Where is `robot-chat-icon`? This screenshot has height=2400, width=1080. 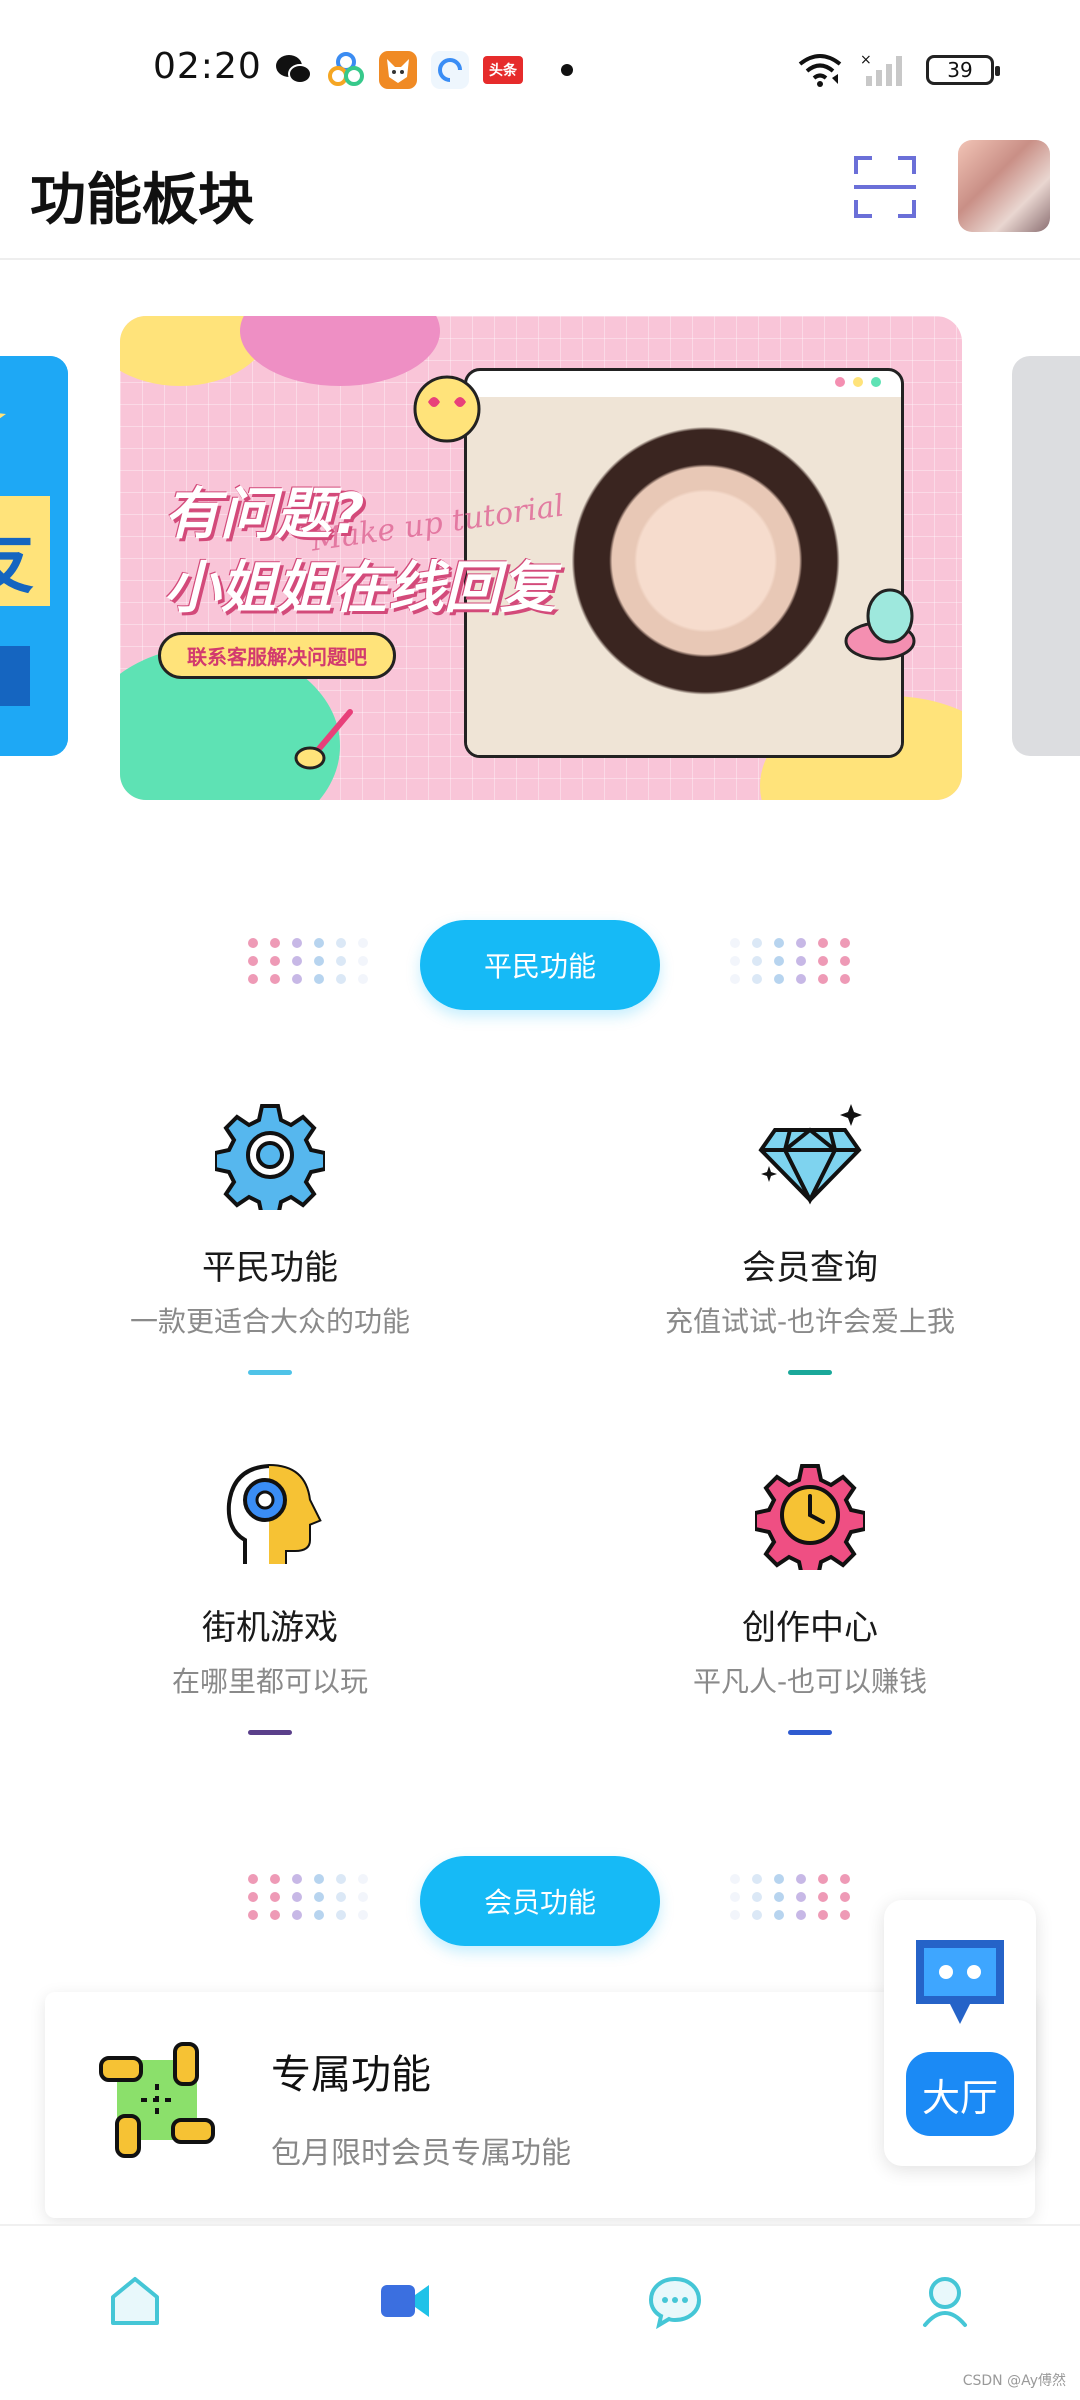
robot-chat-icon is located at coordinates (960, 1982).